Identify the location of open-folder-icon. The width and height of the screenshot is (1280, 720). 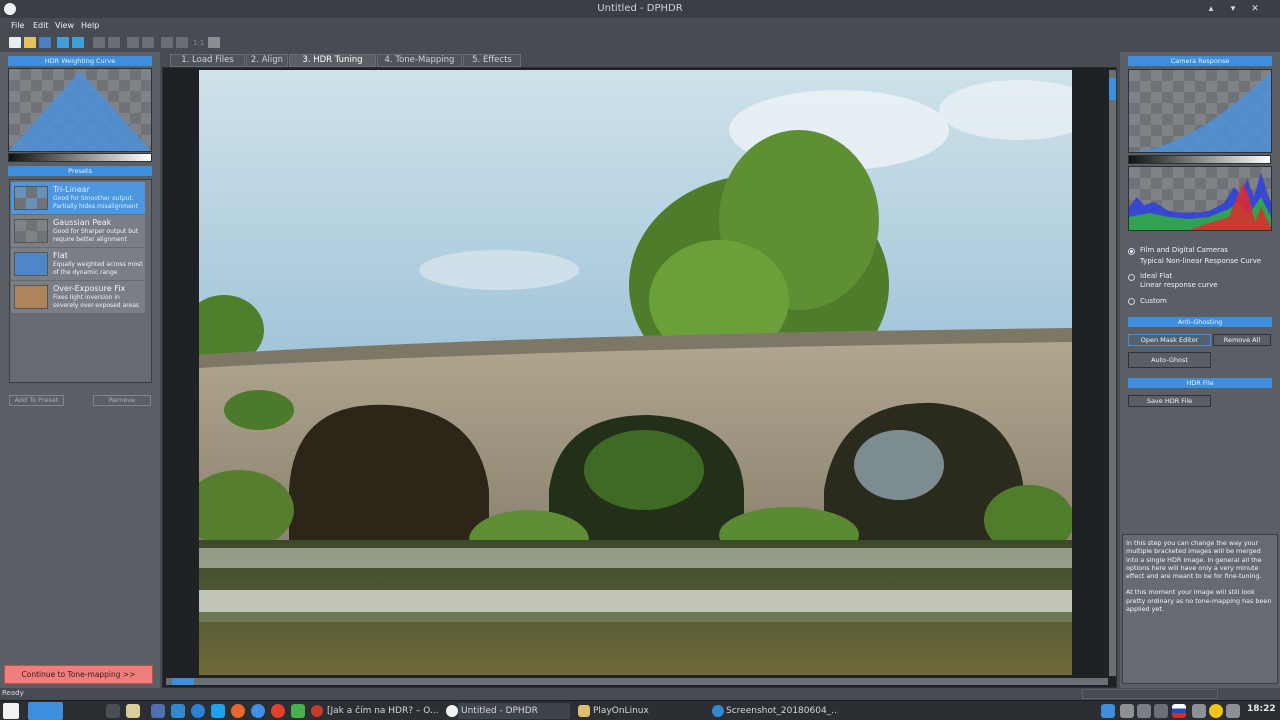
(30, 42).